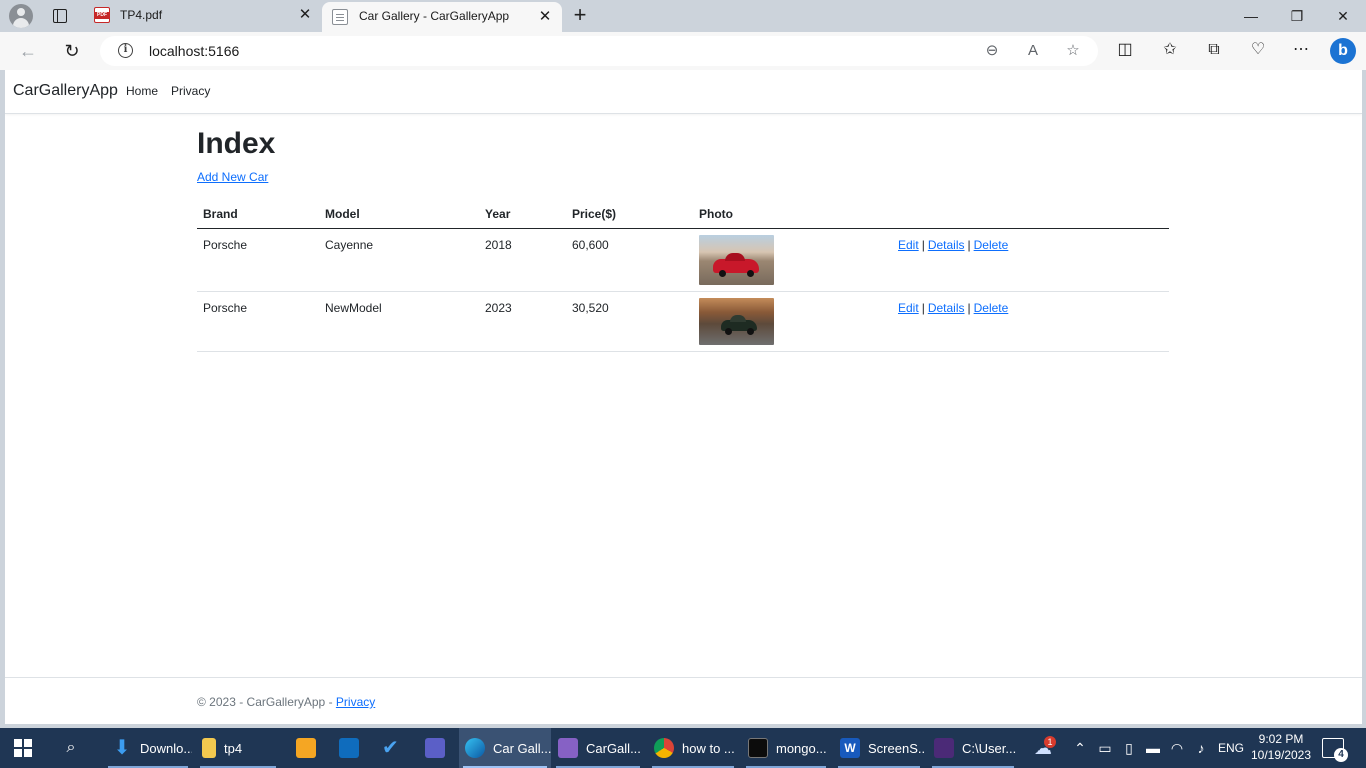 The height and width of the screenshot is (768, 1366). I want to click on terminal-icon, so click(758, 748).